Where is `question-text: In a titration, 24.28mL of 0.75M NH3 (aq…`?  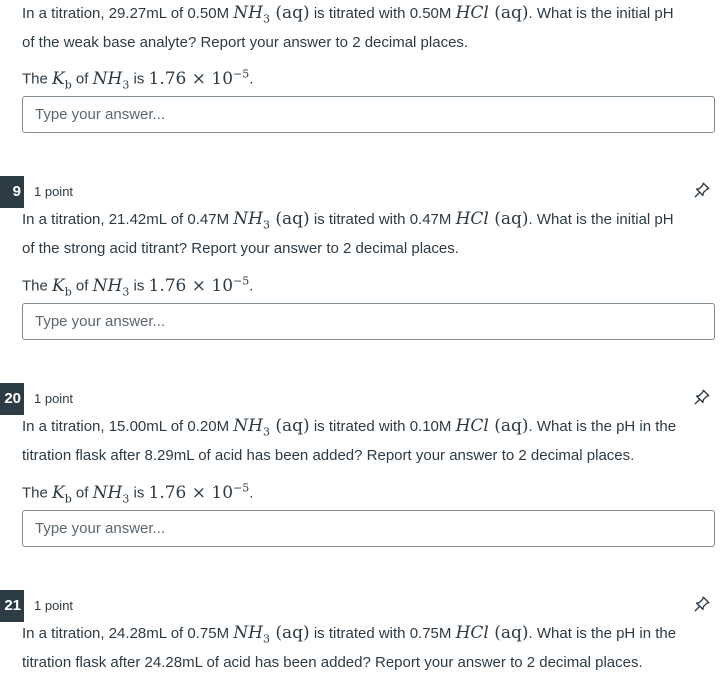 question-text: In a titration, 24.28mL of 0.75M NH3 (aq… is located at coordinates (349, 647).